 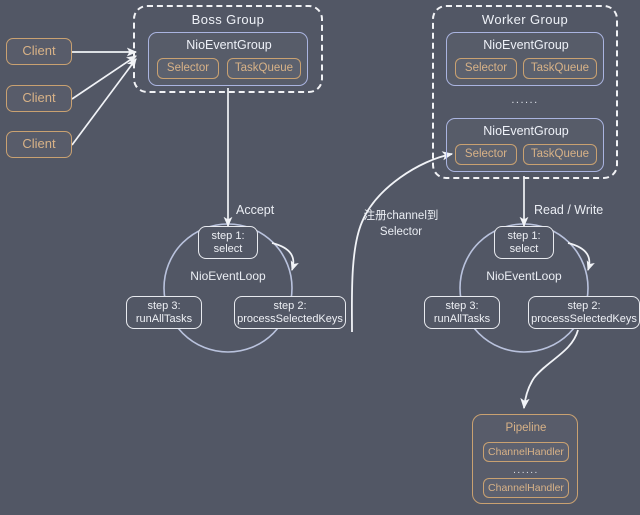 I want to click on boss-step-1-box: step 1: select, so click(x=228, y=242).